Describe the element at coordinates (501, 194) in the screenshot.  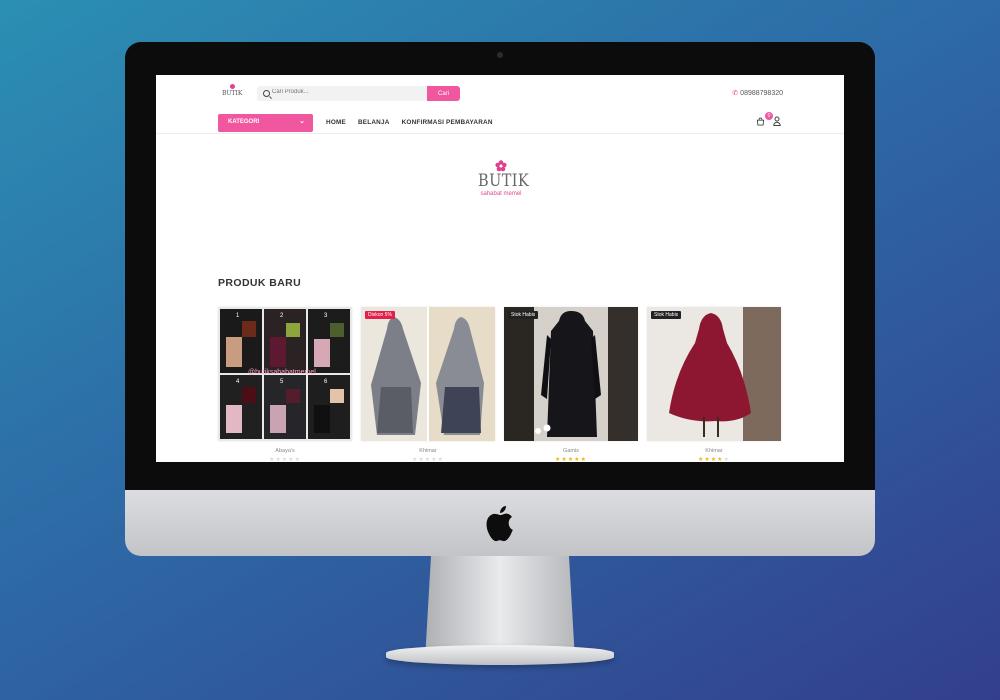
I see `hero-tagline: sahabat memel` at that location.